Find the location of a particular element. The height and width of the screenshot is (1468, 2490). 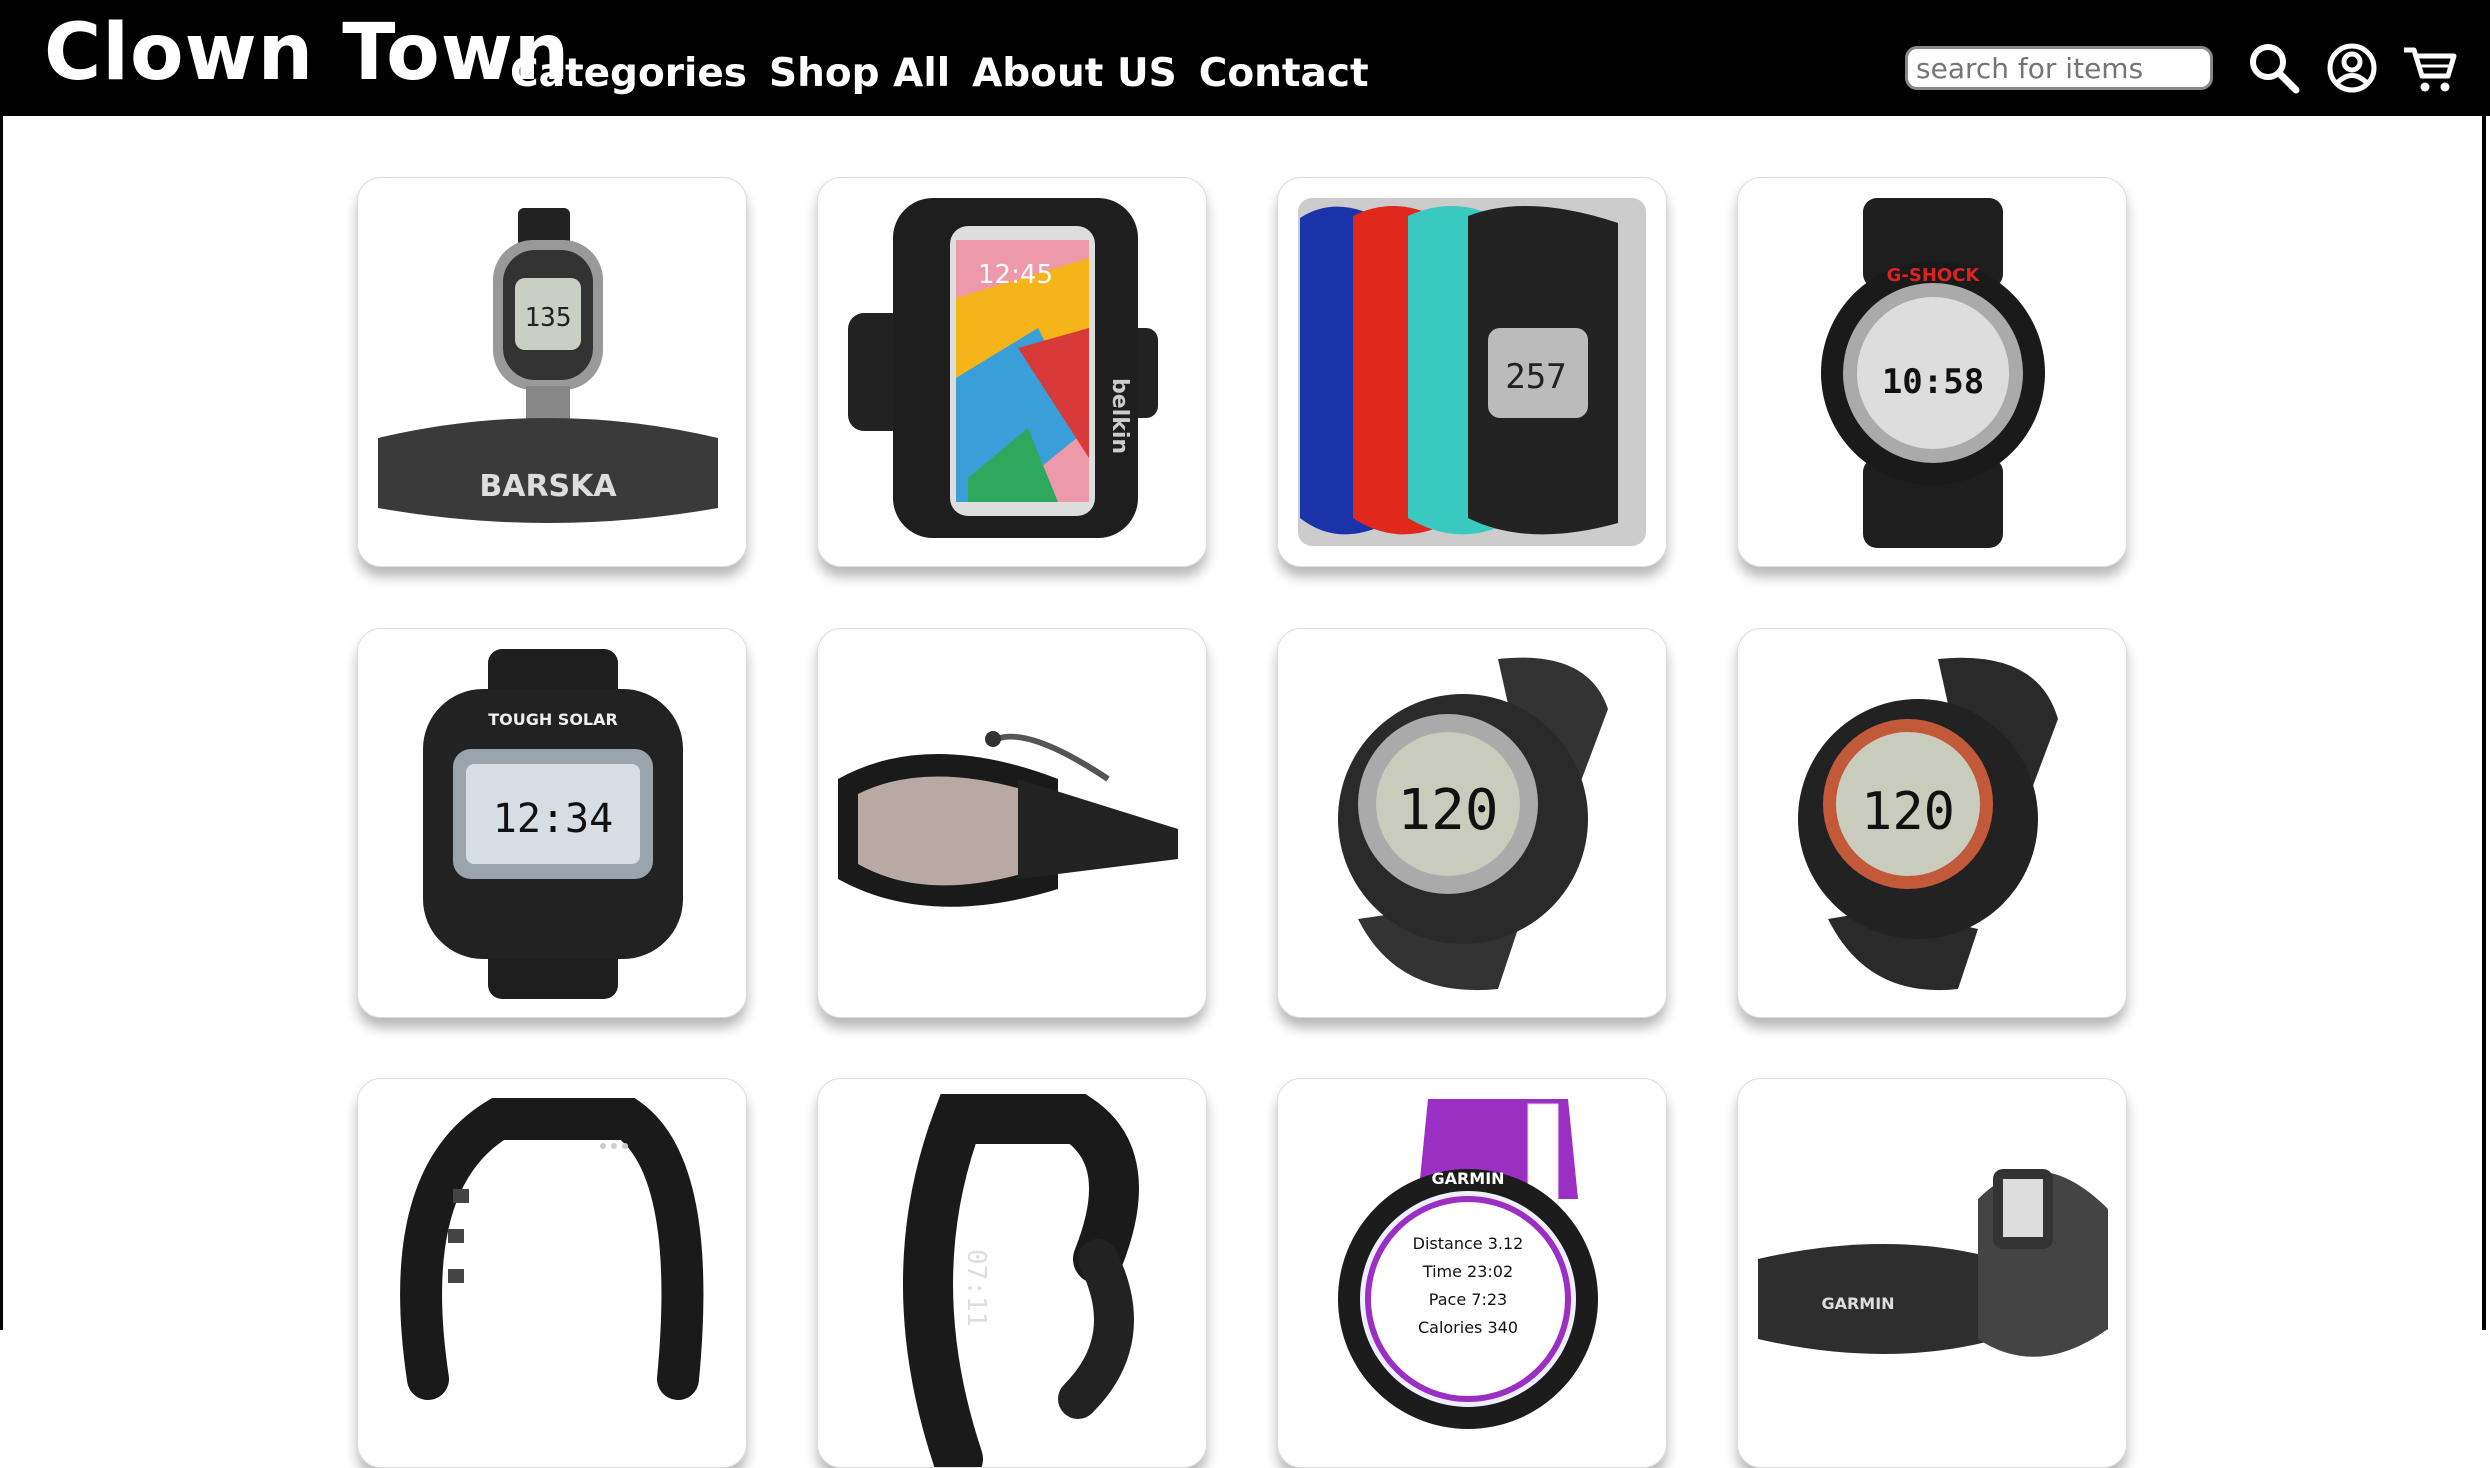

colorful-sport-watches-icon: 257 is located at coordinates (1472, 372).